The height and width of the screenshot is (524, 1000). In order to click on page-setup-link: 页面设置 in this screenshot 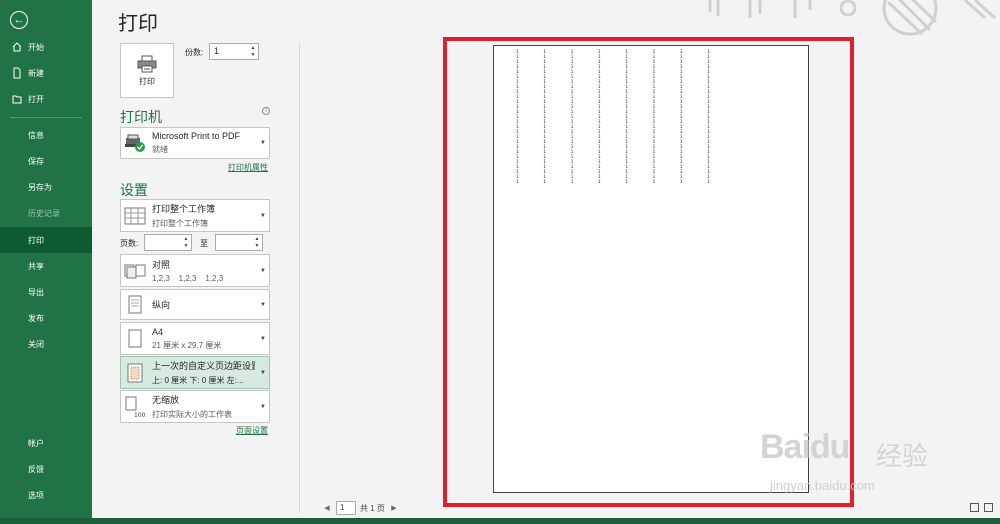, I will do `click(252, 430)`.